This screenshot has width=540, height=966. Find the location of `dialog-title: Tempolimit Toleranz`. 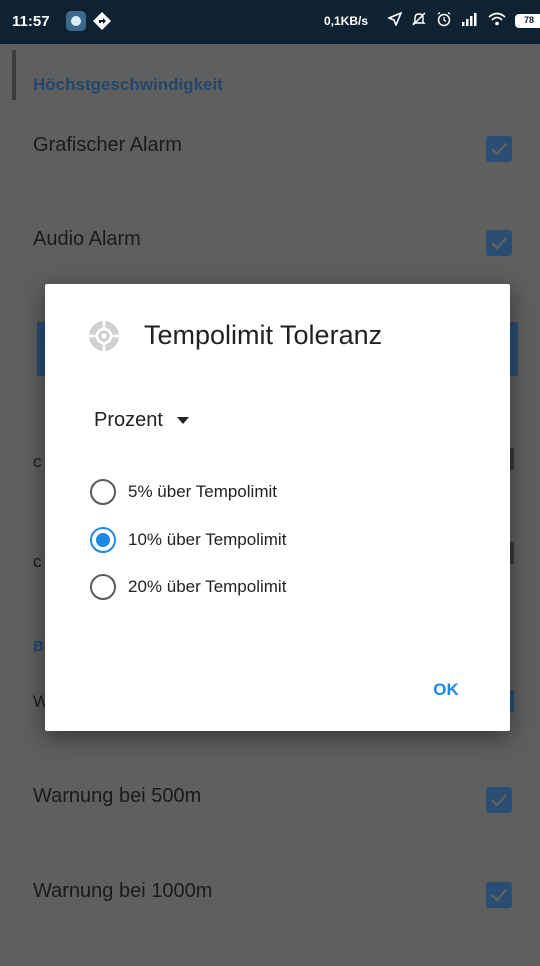

dialog-title: Tempolimit Toleranz is located at coordinates (263, 335).